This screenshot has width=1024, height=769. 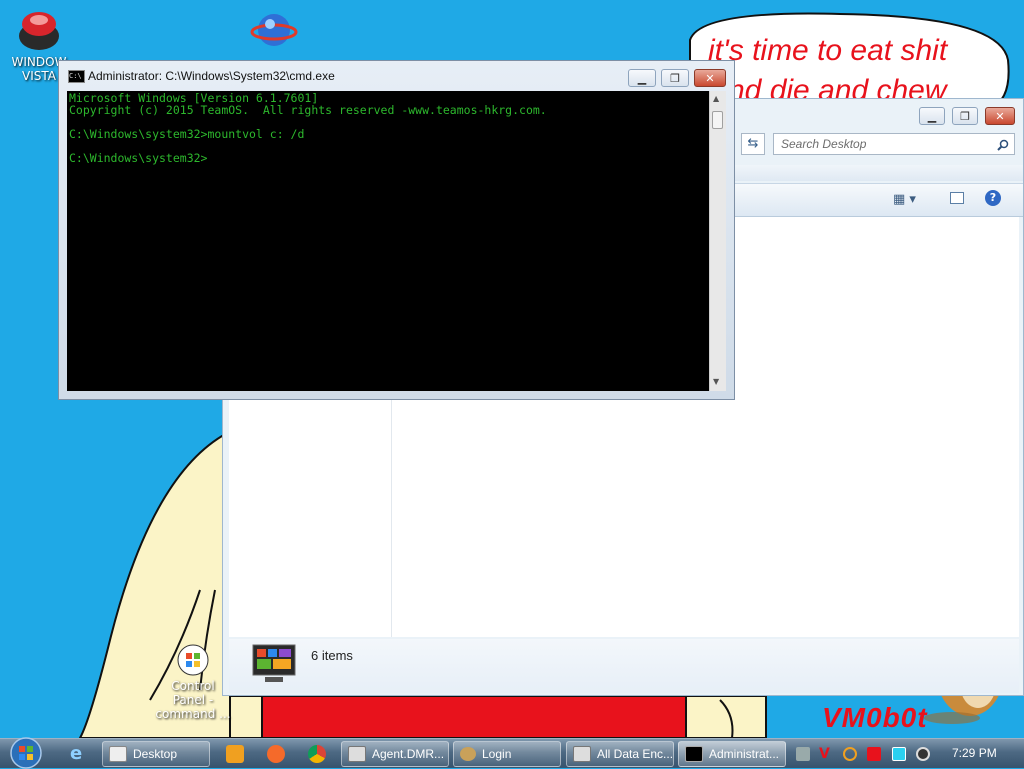 I want to click on clock: 7:29 PM, so click(x=974, y=753).